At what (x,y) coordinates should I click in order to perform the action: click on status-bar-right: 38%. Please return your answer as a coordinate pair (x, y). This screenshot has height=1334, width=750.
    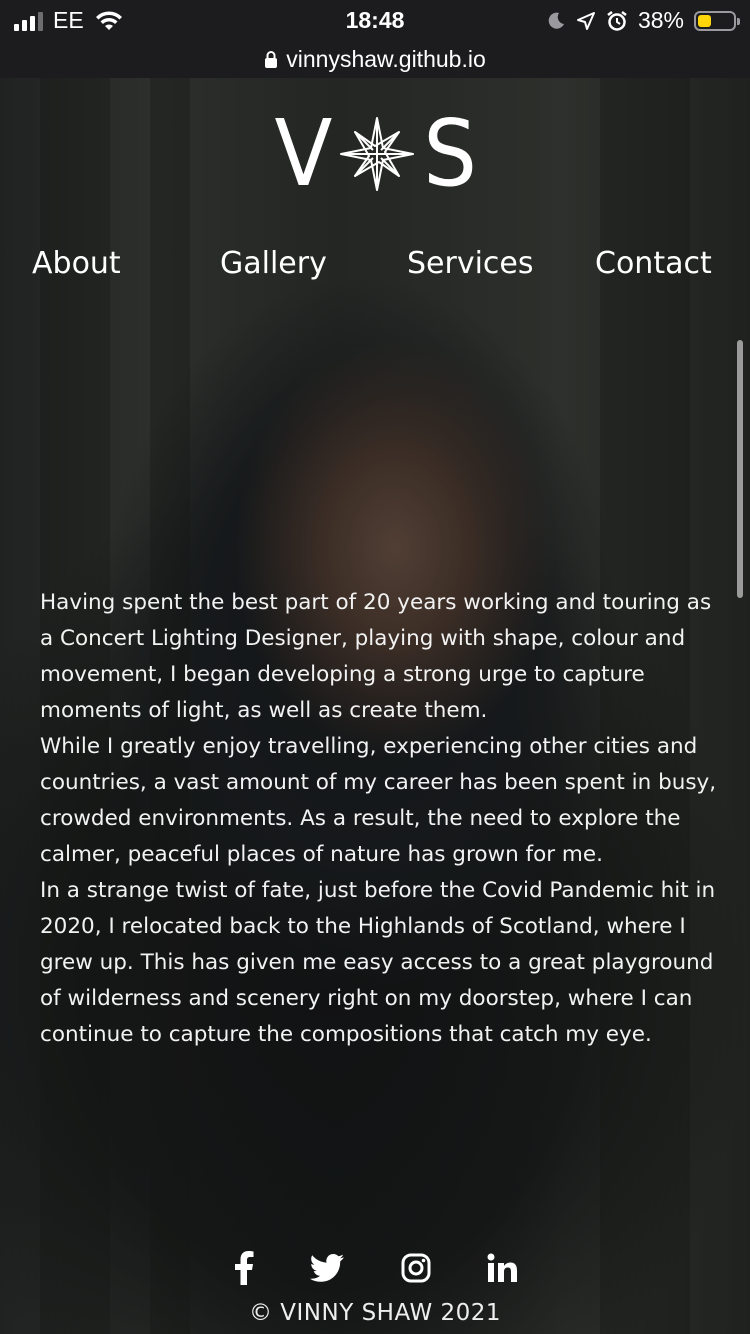
    Looking at the image, I should click on (643, 20).